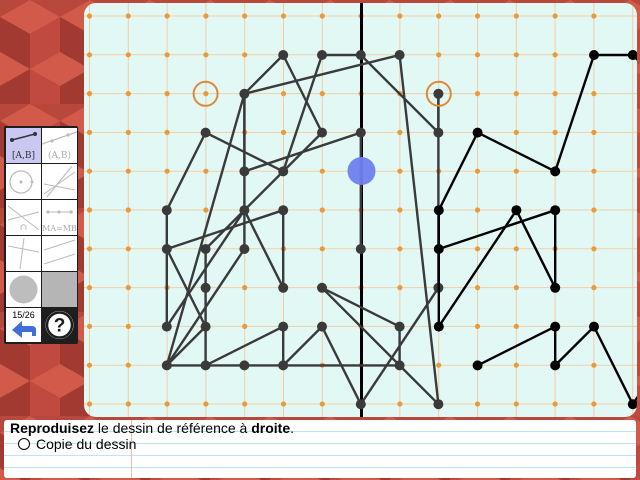  What do you see at coordinates (23, 325) in the screenshot?
I see `back-button: 15/26` at bounding box center [23, 325].